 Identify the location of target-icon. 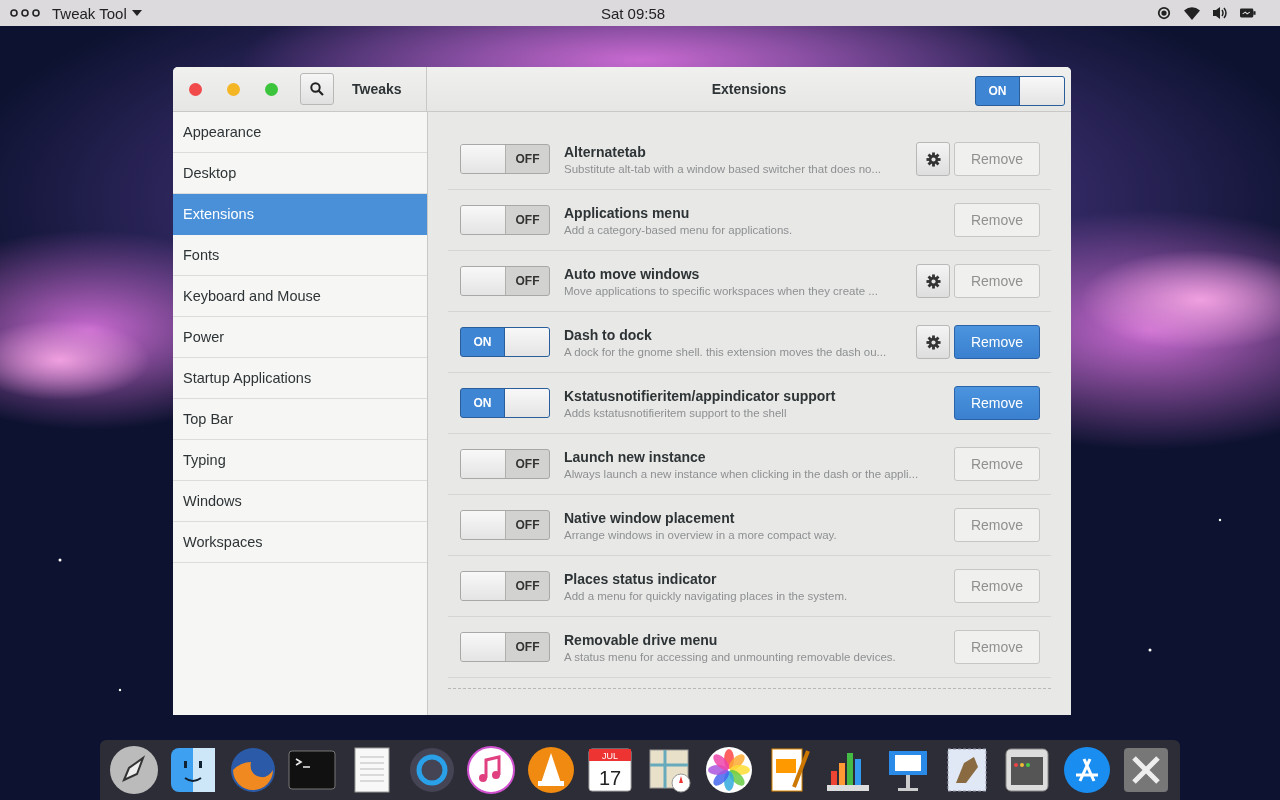
(1164, 13).